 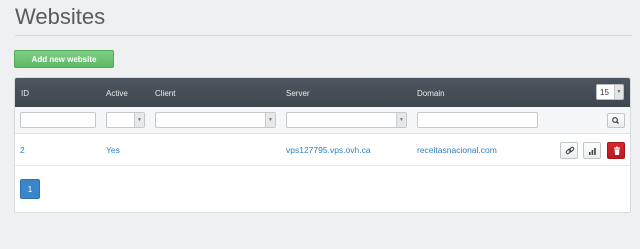 I want to click on filter-row: ▼ ▼ ▼, so click(x=322, y=120).